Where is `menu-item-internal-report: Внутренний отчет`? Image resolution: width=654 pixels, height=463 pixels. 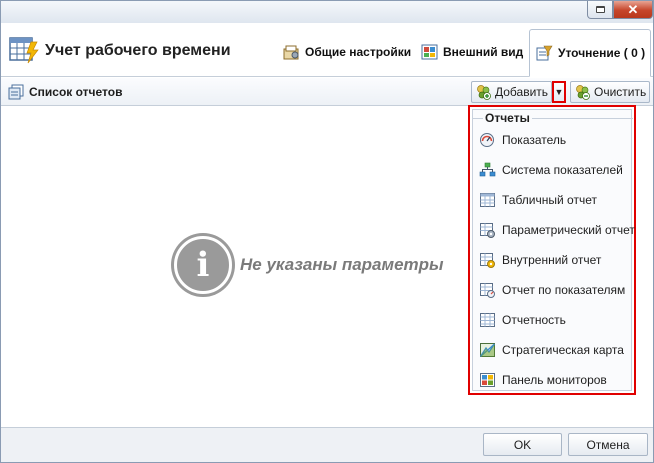 menu-item-internal-report: Внутренний отчет is located at coordinates (555, 260).